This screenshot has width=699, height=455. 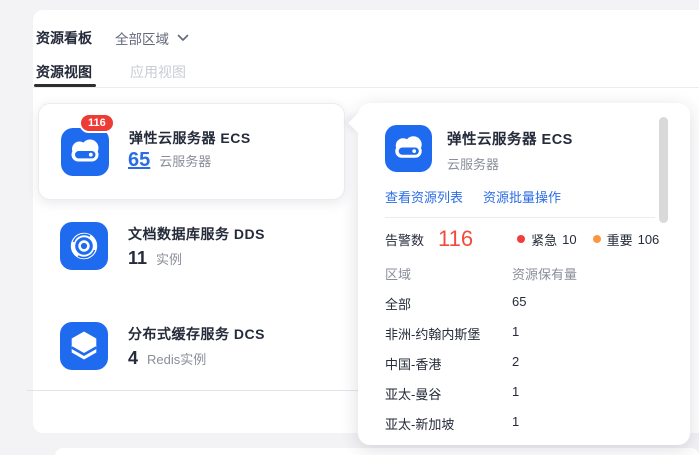 What do you see at coordinates (619, 240) in the screenshot?
I see `major-label: 重要` at bounding box center [619, 240].